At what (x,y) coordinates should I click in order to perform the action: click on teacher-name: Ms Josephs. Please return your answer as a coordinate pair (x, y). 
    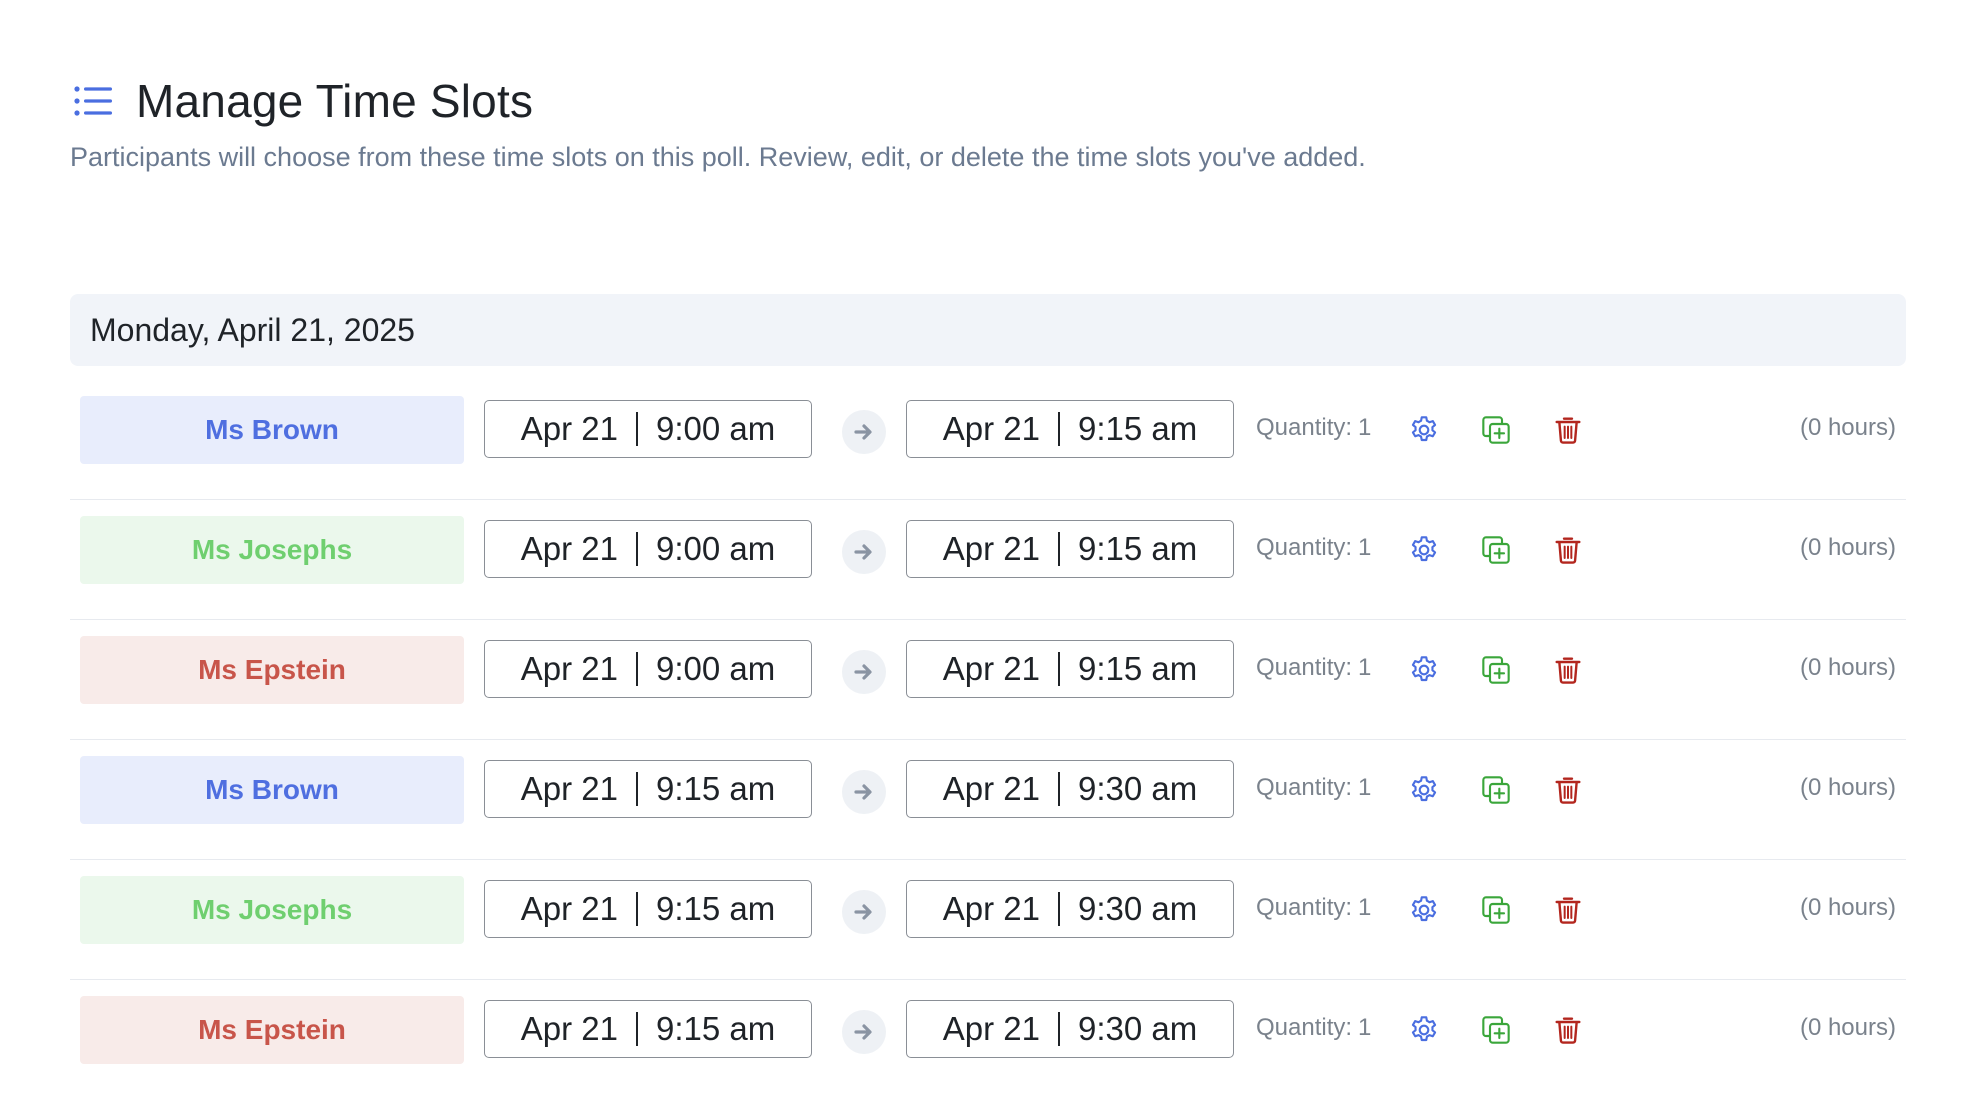
    Looking at the image, I should click on (272, 909).